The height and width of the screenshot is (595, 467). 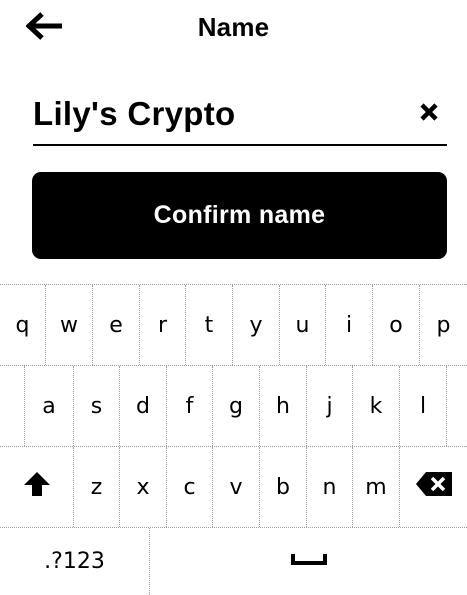 I want to click on key-l: l, so click(x=423, y=406).